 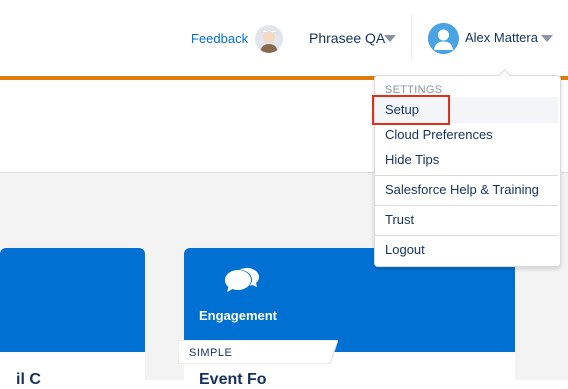 I want to click on simple-tag-label: SIMPLE, so click(x=211, y=353).